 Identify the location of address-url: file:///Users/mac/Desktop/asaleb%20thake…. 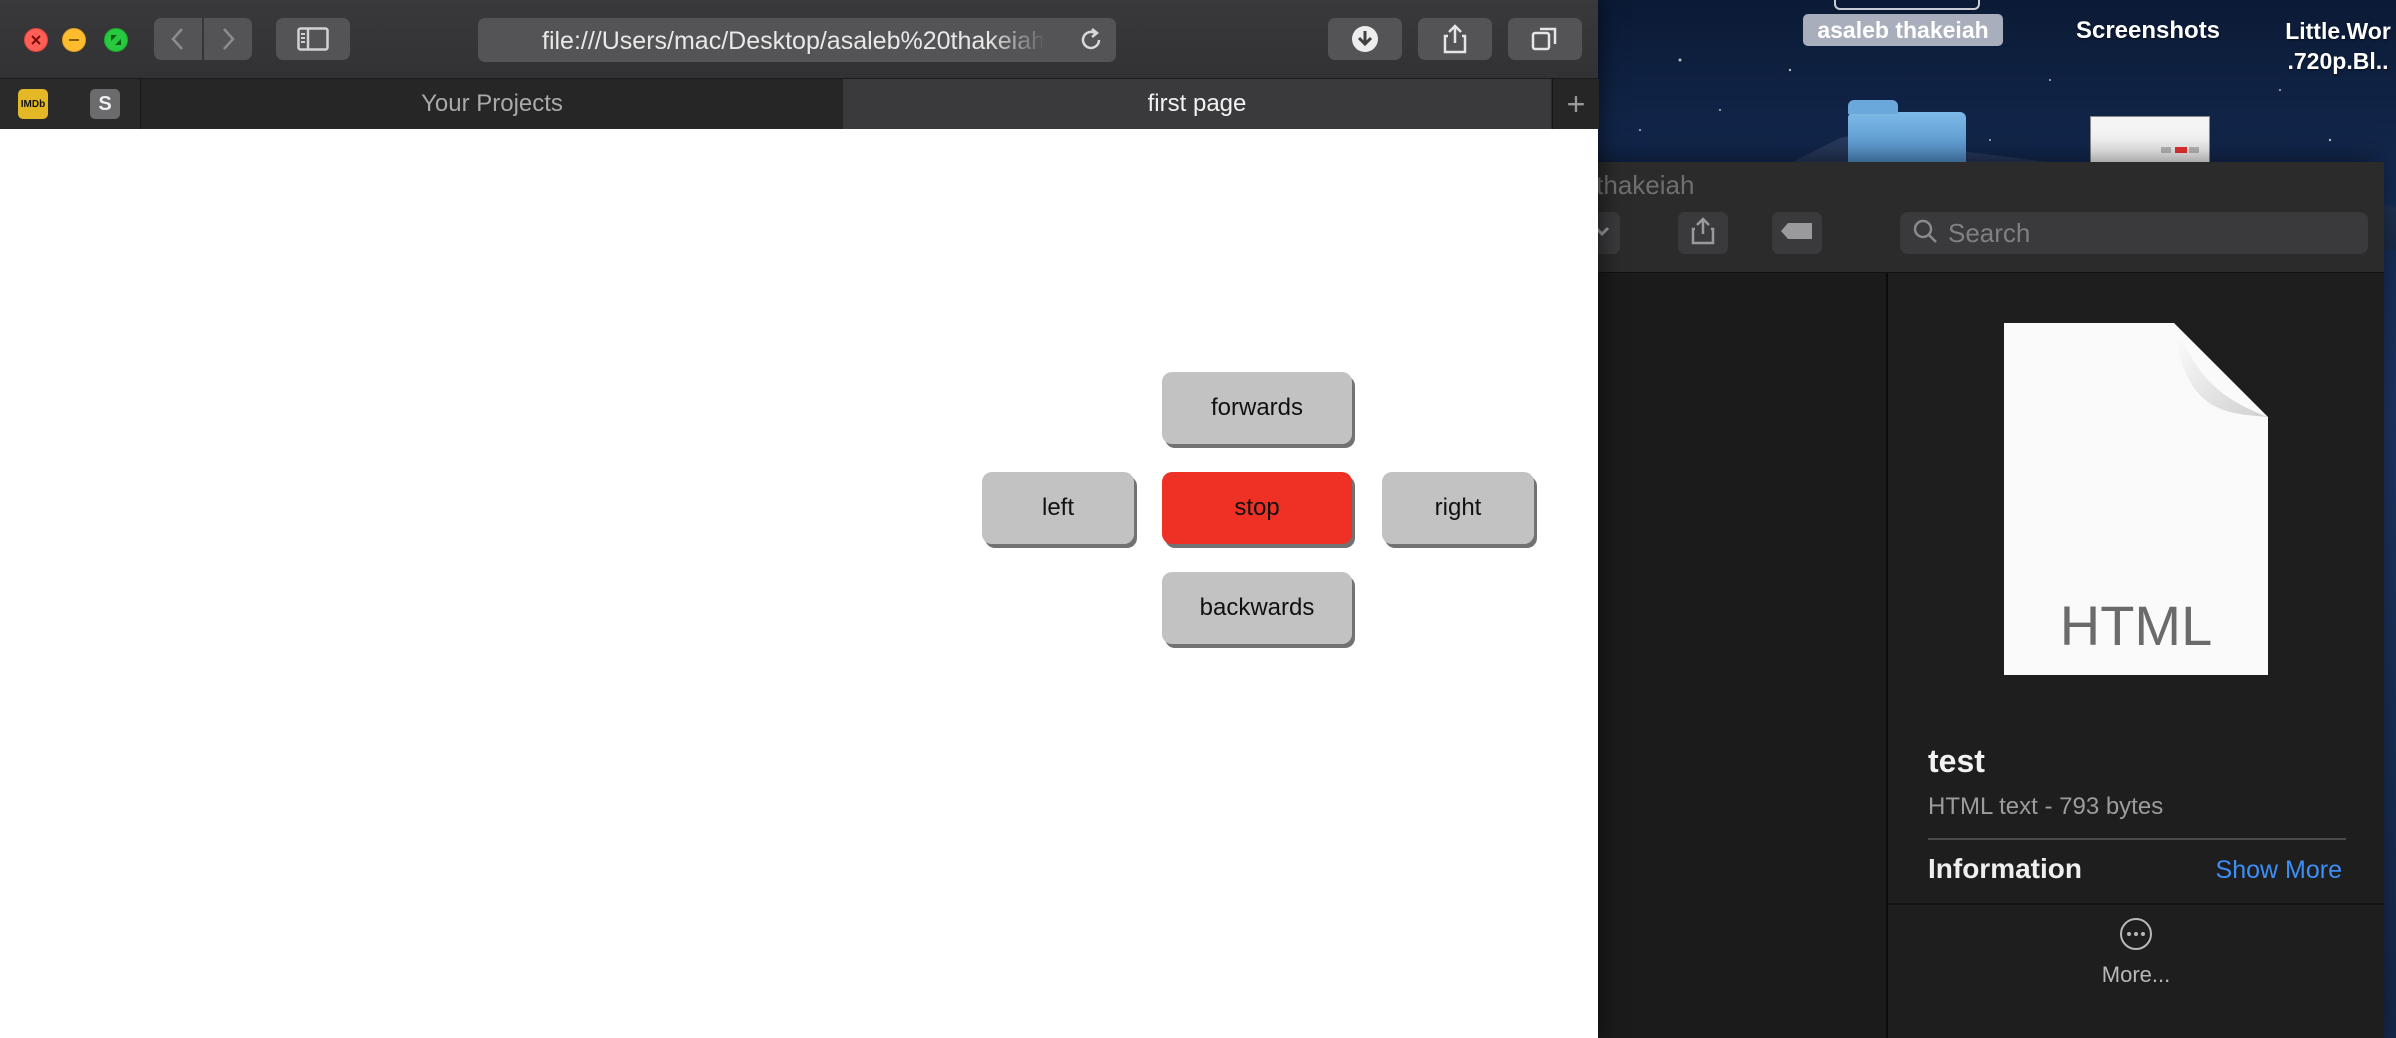
(792, 41).